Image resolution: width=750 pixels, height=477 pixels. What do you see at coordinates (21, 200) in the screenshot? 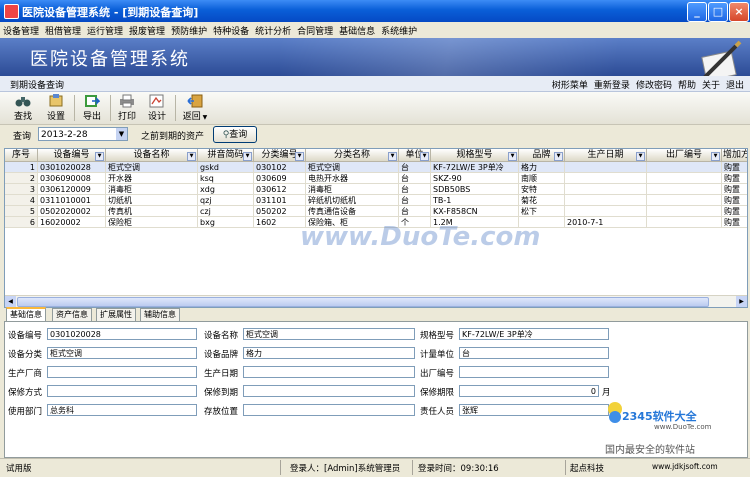
I see `table-cell: 4` at bounding box center [21, 200].